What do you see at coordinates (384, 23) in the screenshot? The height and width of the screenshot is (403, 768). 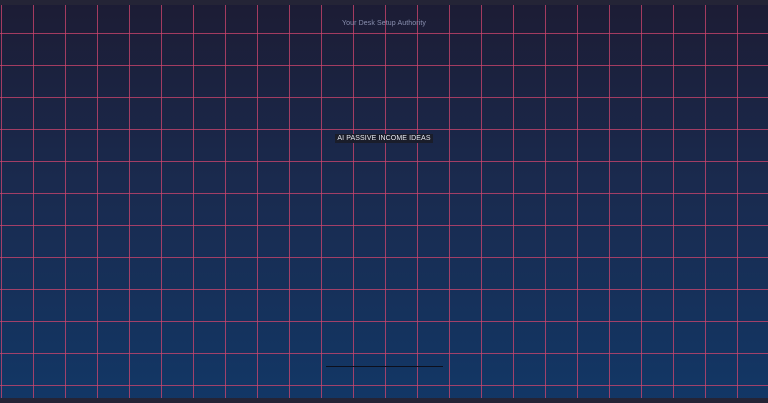 I see `site-tagline: Your Desk Setup Authority` at bounding box center [384, 23].